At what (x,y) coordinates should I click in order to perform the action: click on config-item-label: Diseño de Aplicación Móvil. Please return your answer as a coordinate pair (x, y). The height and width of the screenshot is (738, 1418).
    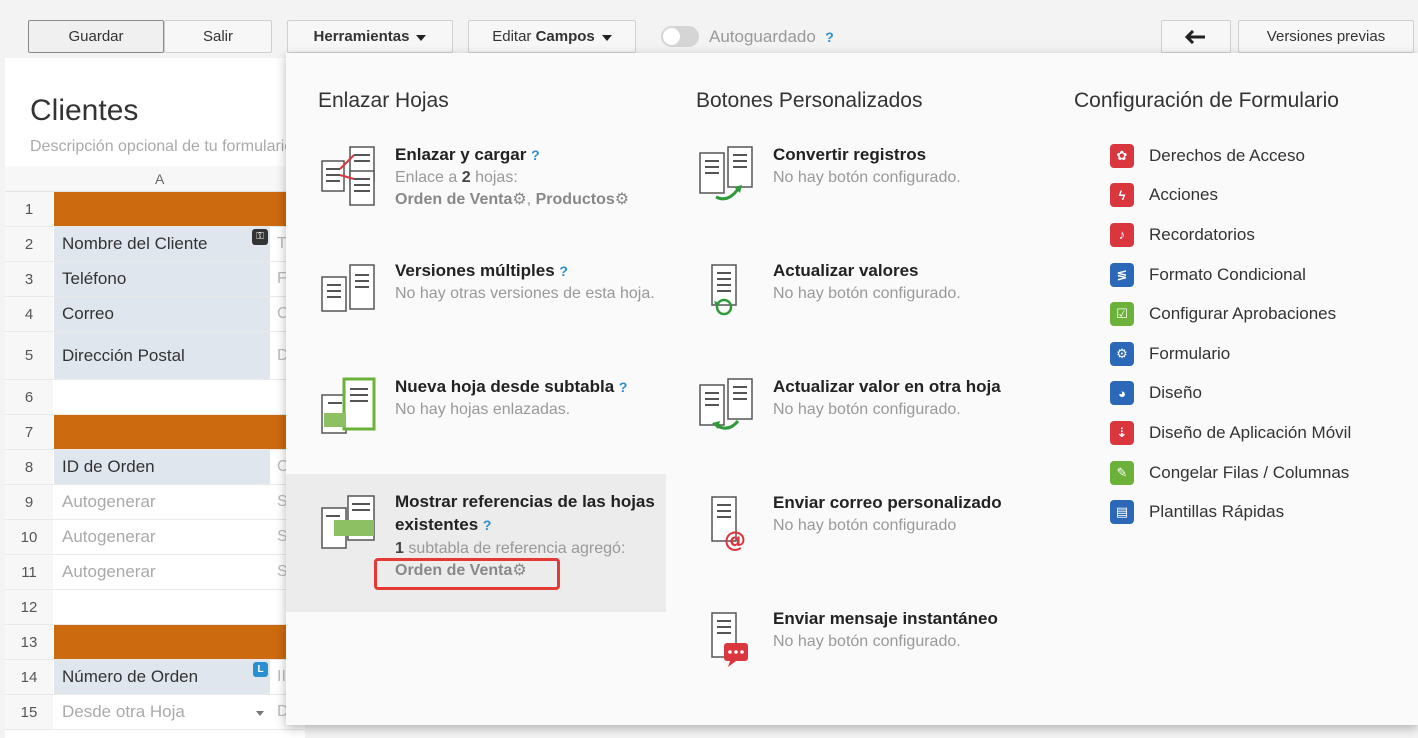
    Looking at the image, I should click on (1250, 432).